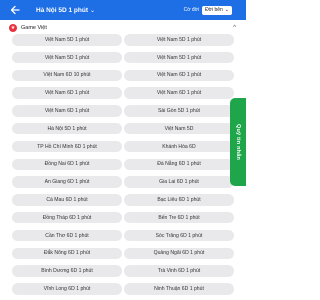  I want to click on game-item: Việt Nam 6D 10 phút, so click(67, 75).